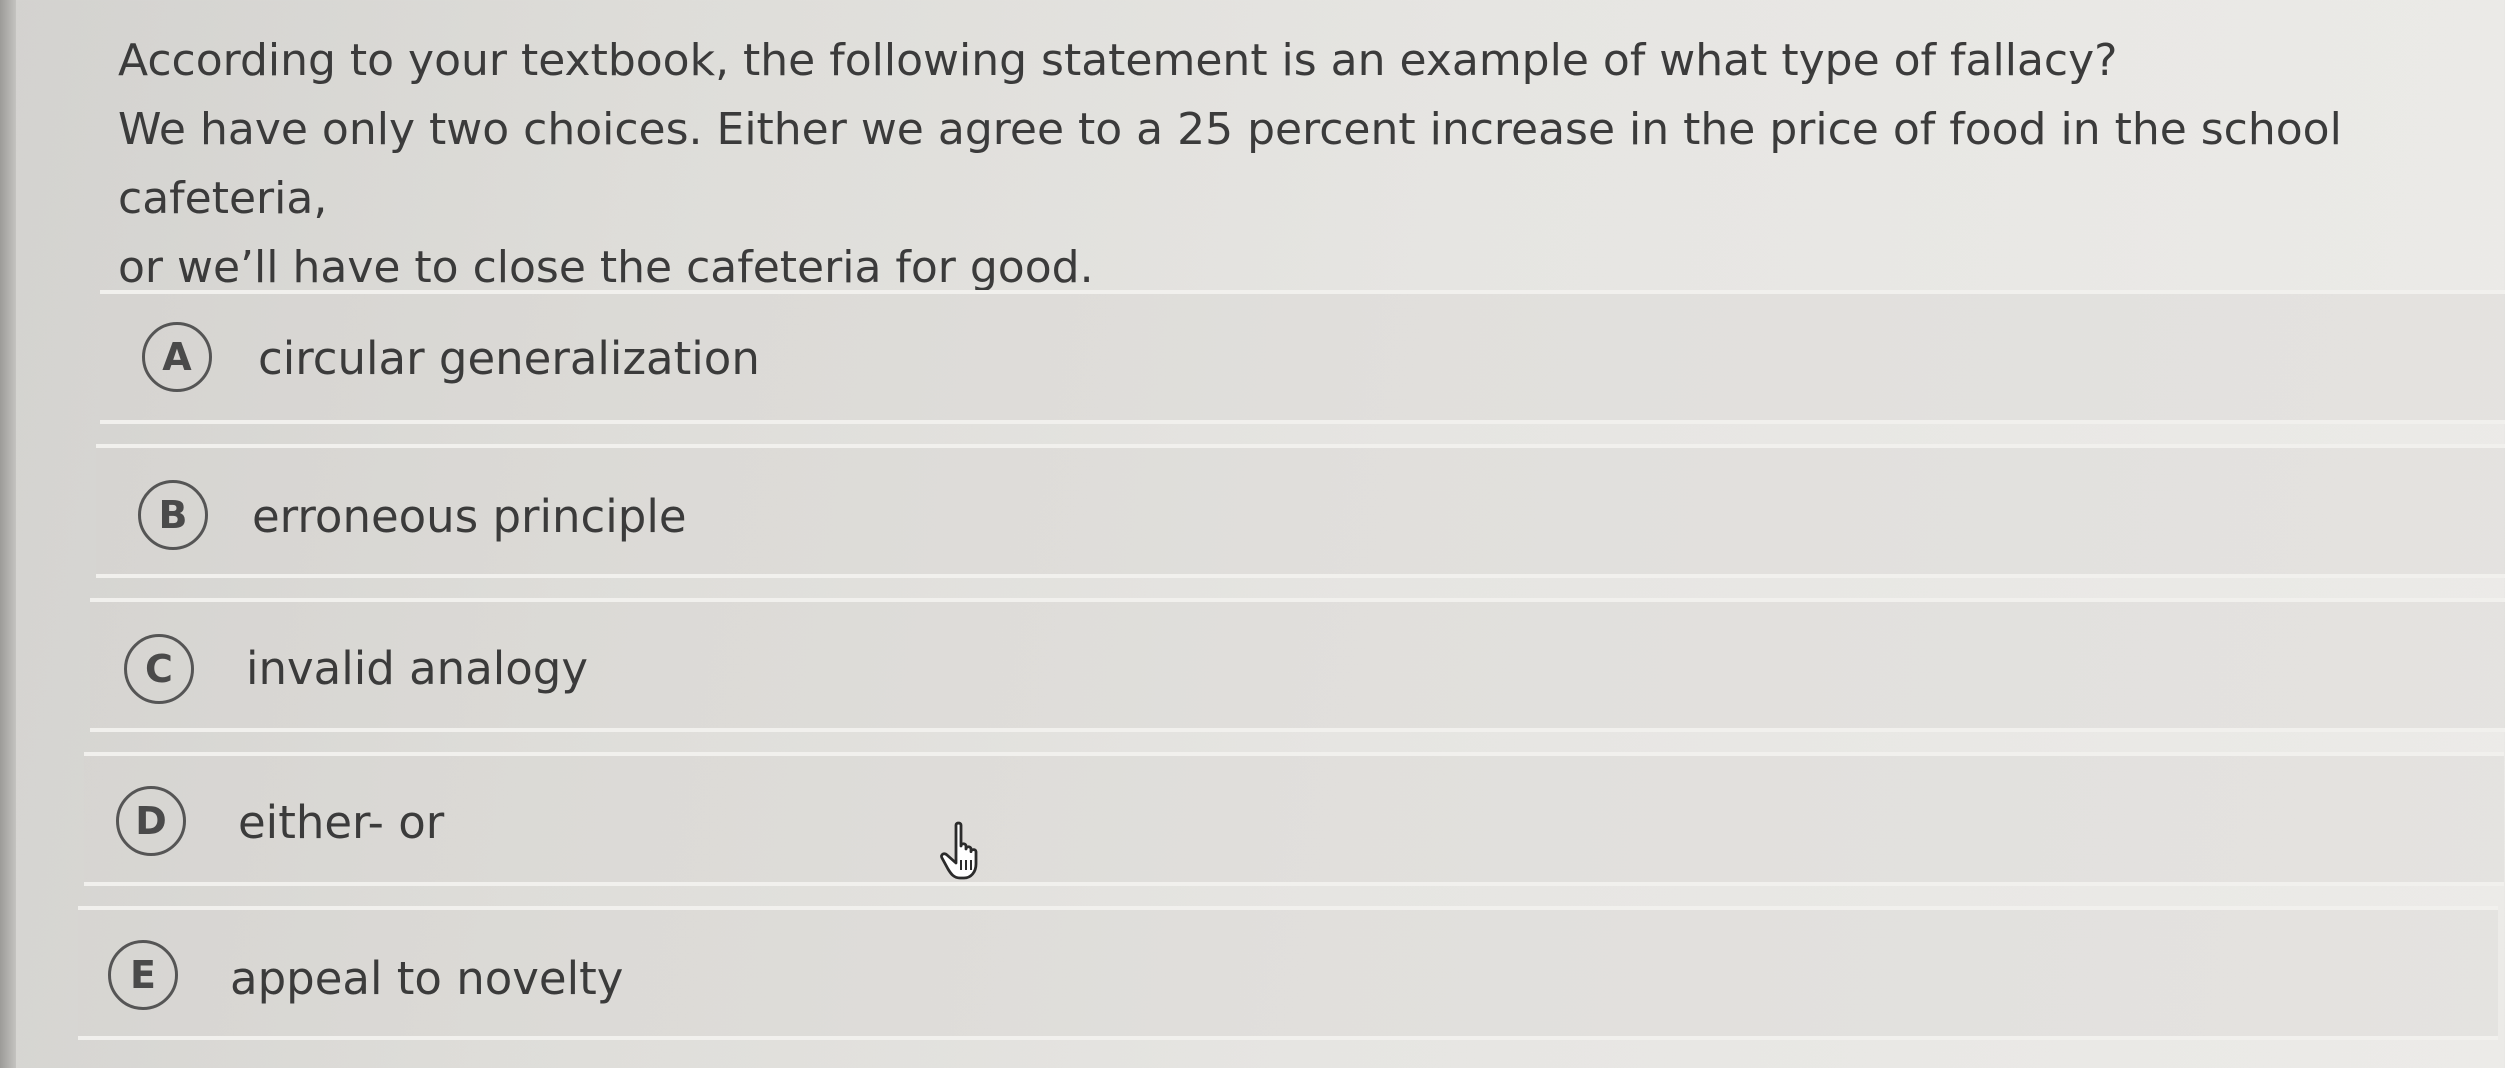  Describe the element at coordinates (1297, 665) in the screenshot. I see `option-c: C invalid analogy` at that location.